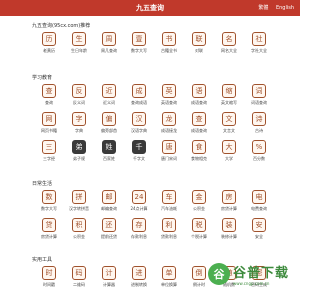  I want to click on tool-tile: 安安全, so click(259, 230).